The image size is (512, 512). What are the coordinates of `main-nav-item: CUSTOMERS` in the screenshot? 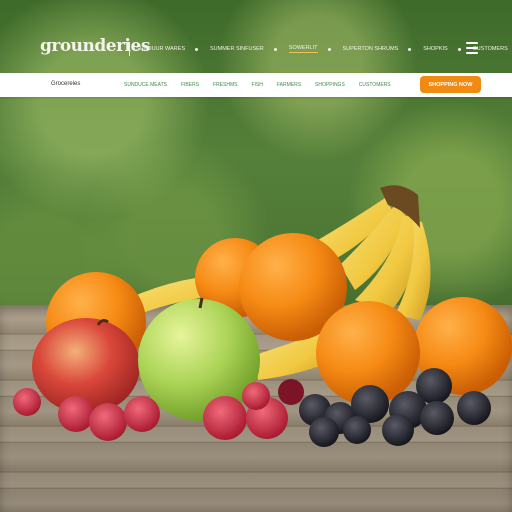 It's located at (375, 85).